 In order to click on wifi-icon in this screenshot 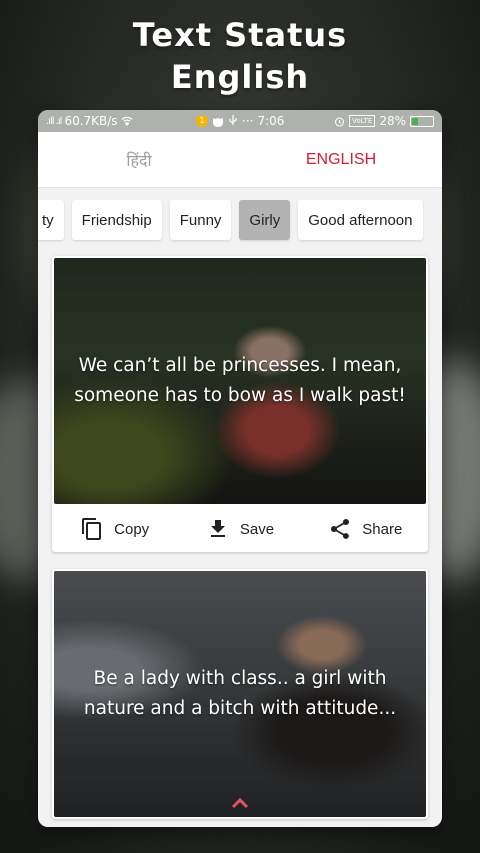, I will do `click(127, 121)`.